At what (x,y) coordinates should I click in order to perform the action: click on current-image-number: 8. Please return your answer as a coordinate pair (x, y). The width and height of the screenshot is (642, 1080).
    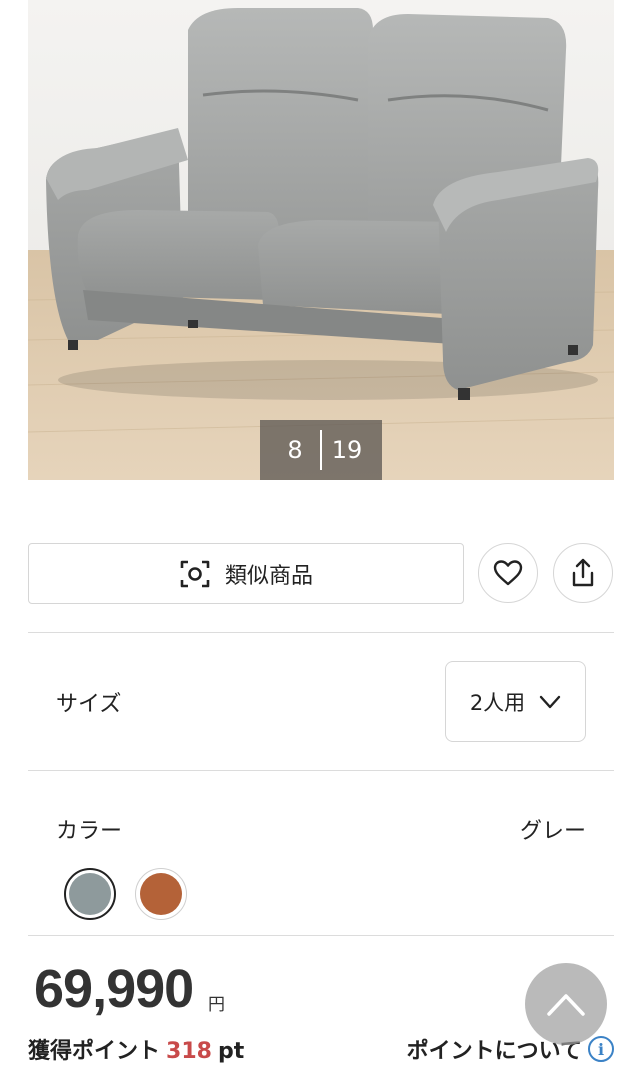
    Looking at the image, I should click on (295, 450).